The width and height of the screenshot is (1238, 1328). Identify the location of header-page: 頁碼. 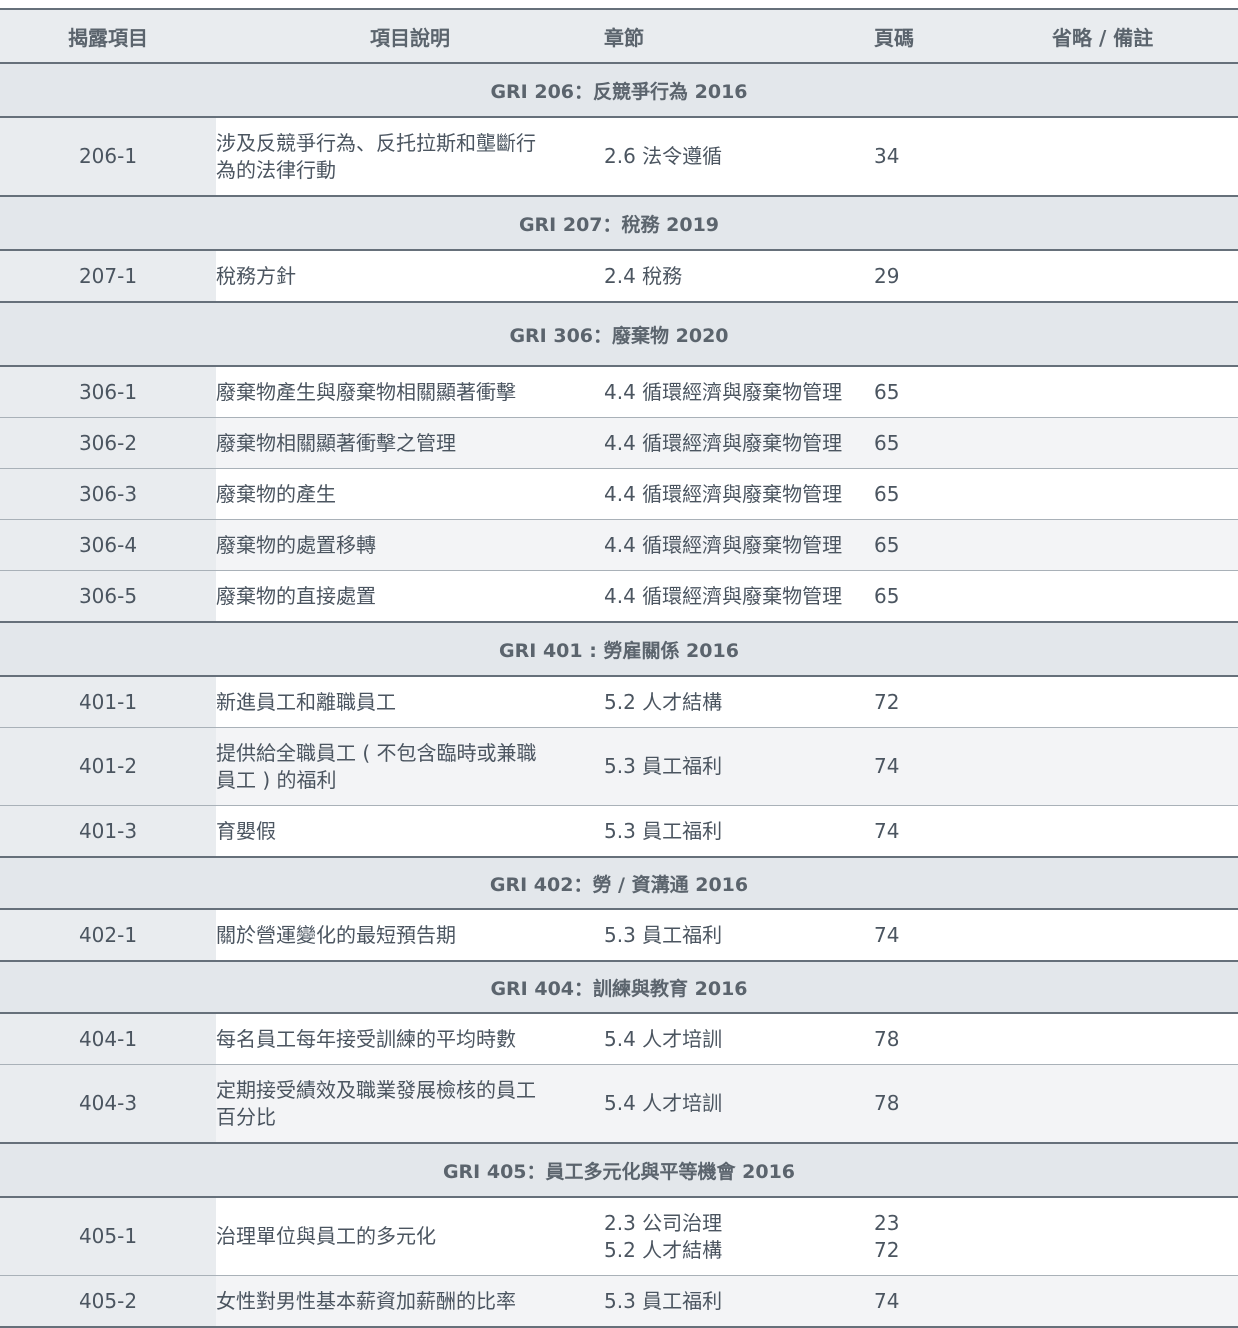
(963, 36).